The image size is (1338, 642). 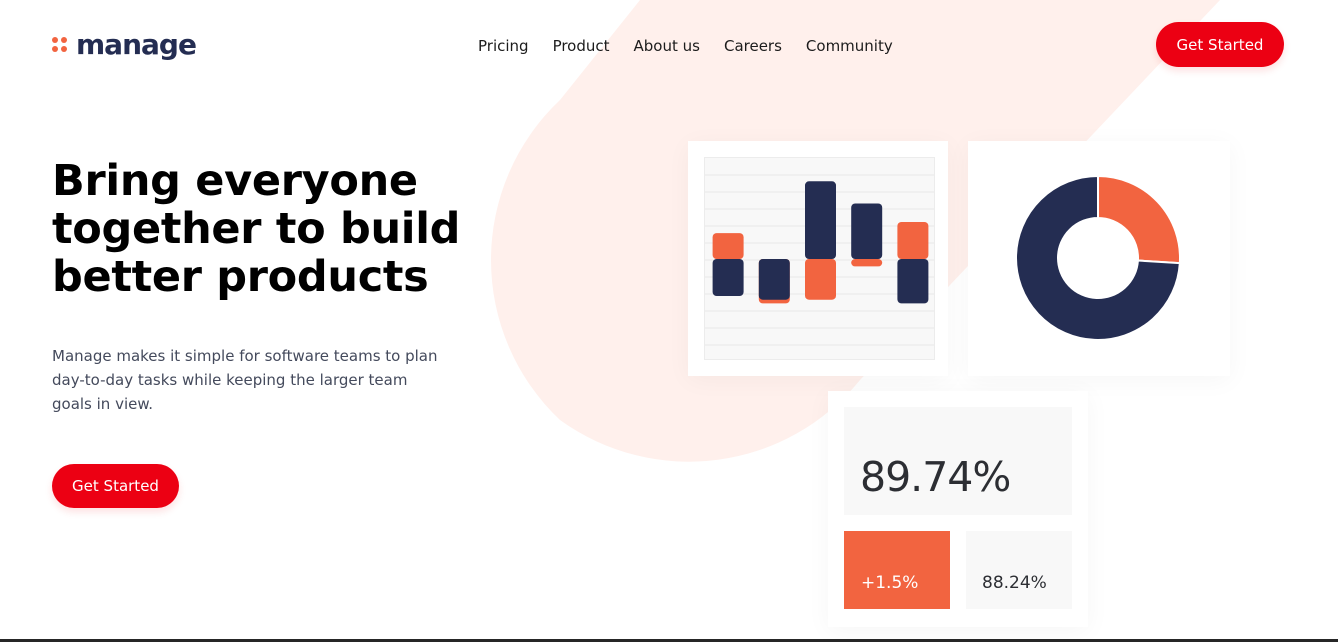 I want to click on secondary-stat-value: 88.24%, so click(x=1014, y=583).